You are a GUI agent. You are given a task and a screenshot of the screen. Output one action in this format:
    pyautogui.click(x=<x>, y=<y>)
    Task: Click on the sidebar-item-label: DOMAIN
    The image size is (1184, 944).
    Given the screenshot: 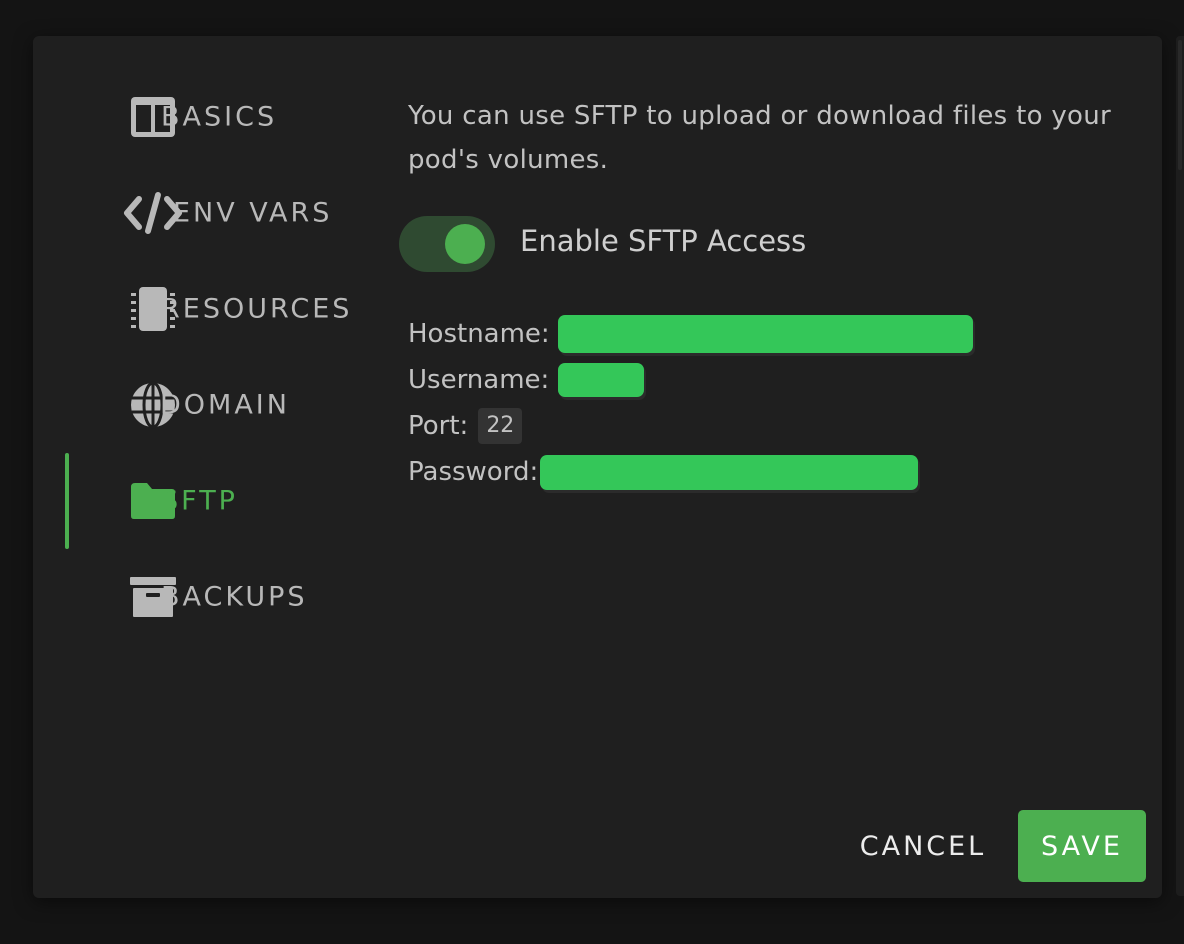 What is the action you would take?
    pyautogui.click(x=225, y=405)
    